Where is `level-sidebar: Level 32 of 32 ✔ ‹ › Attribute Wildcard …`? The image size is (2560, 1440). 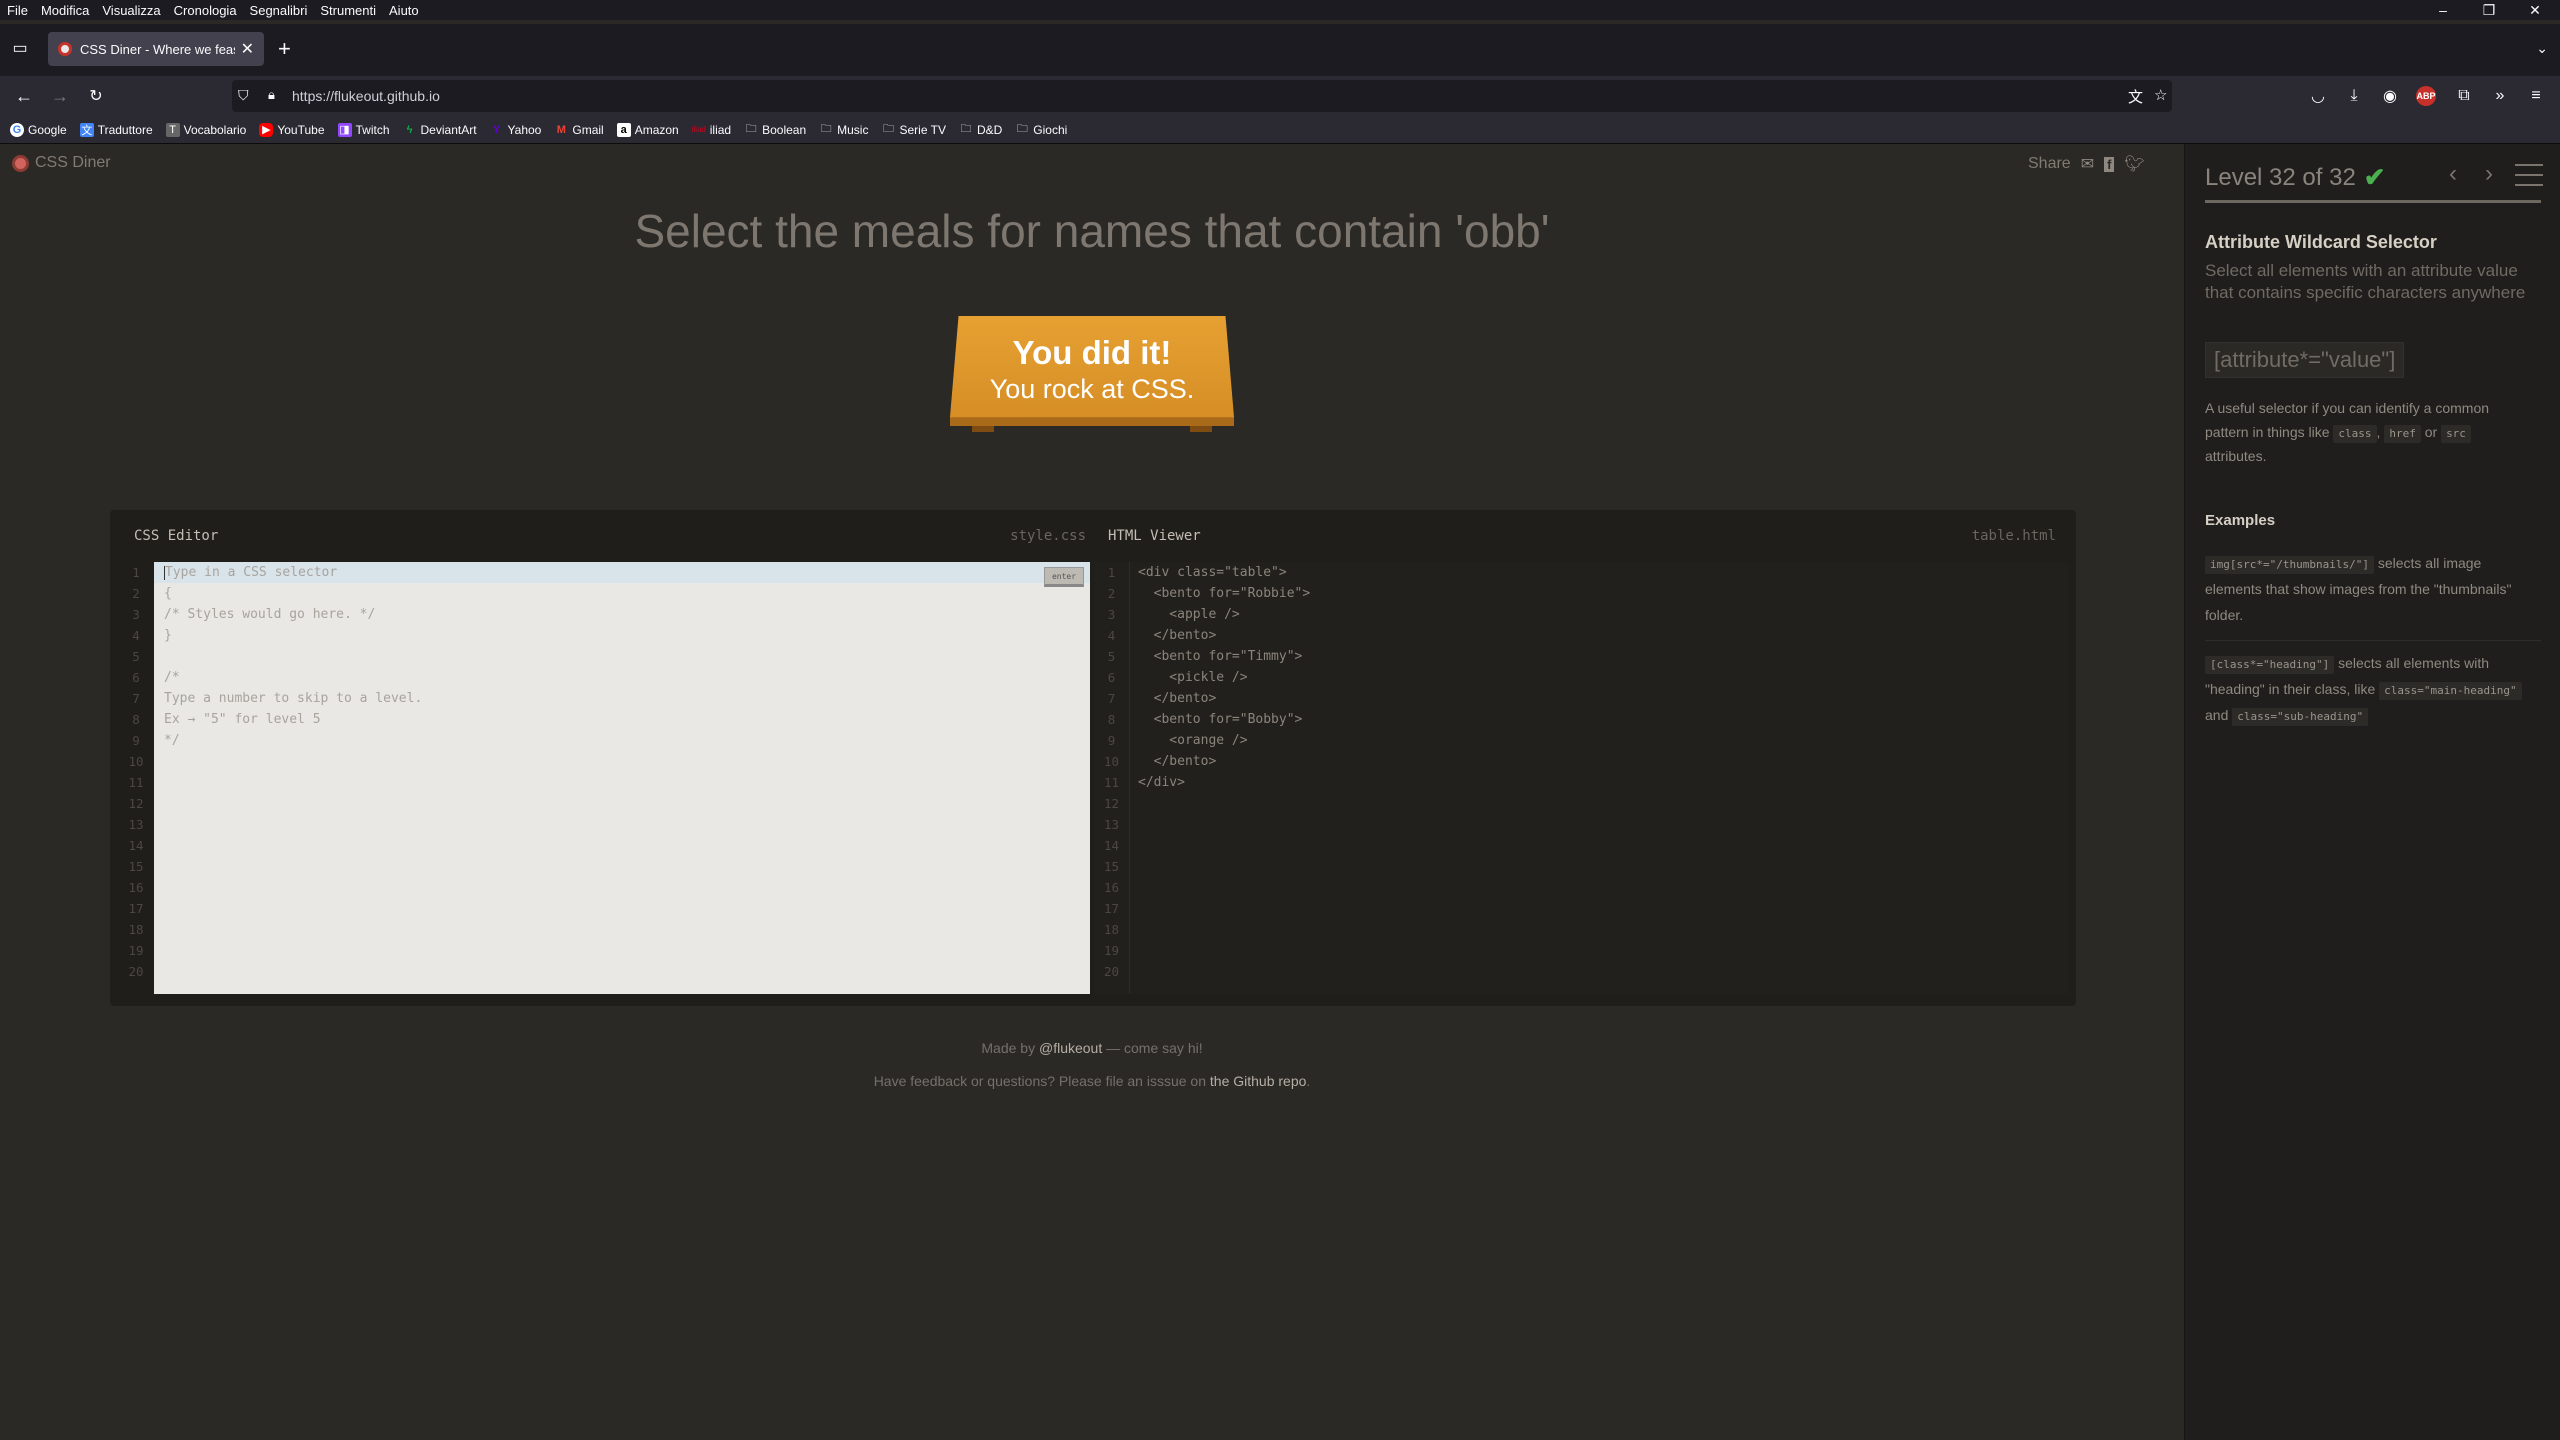 level-sidebar: Level 32 of 32 ✔ ‹ › Attribute Wildcard … is located at coordinates (2372, 792).